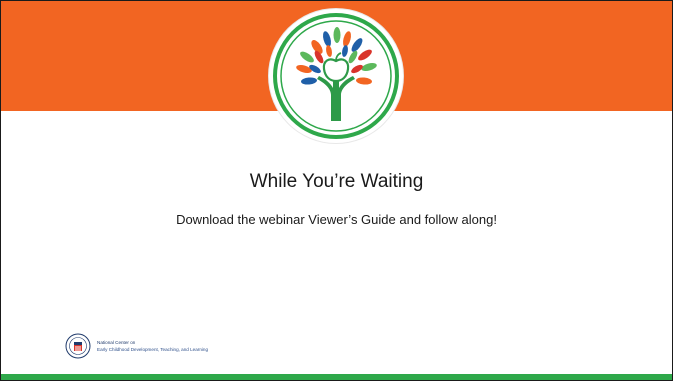 The width and height of the screenshot is (673, 381). I want to click on footer-org-line1: National Center on, so click(116, 342).